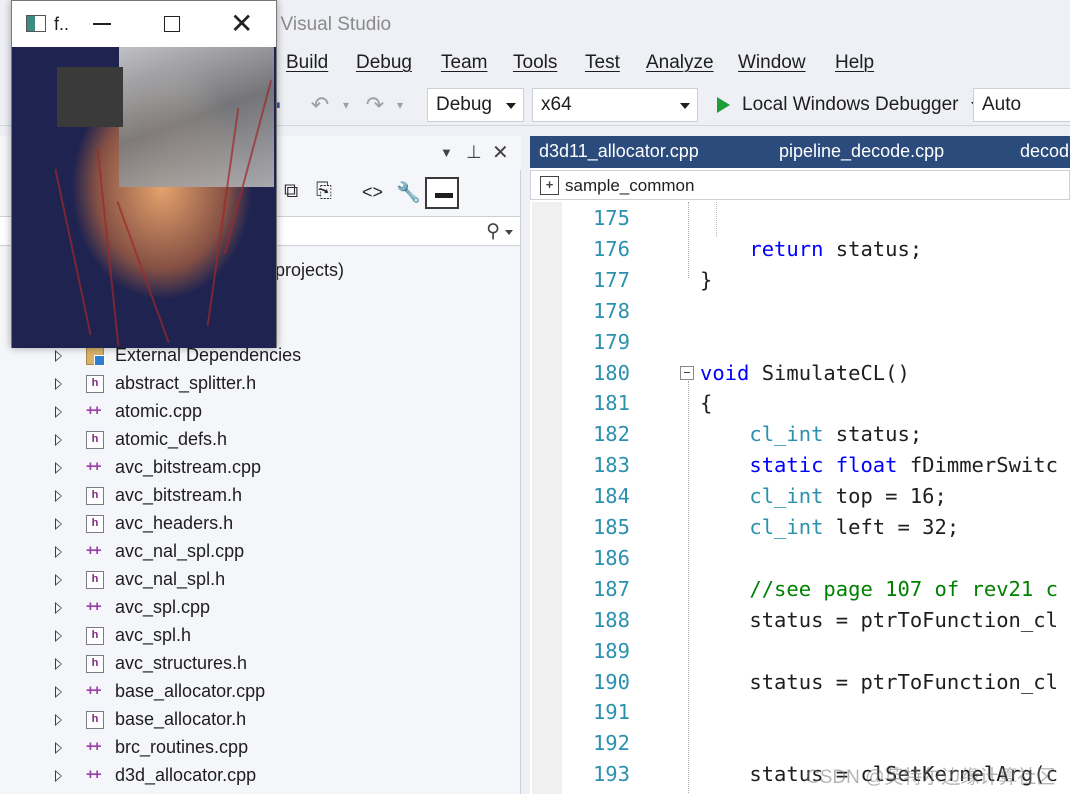  I want to click on menu-debug: Debug, so click(384, 63).